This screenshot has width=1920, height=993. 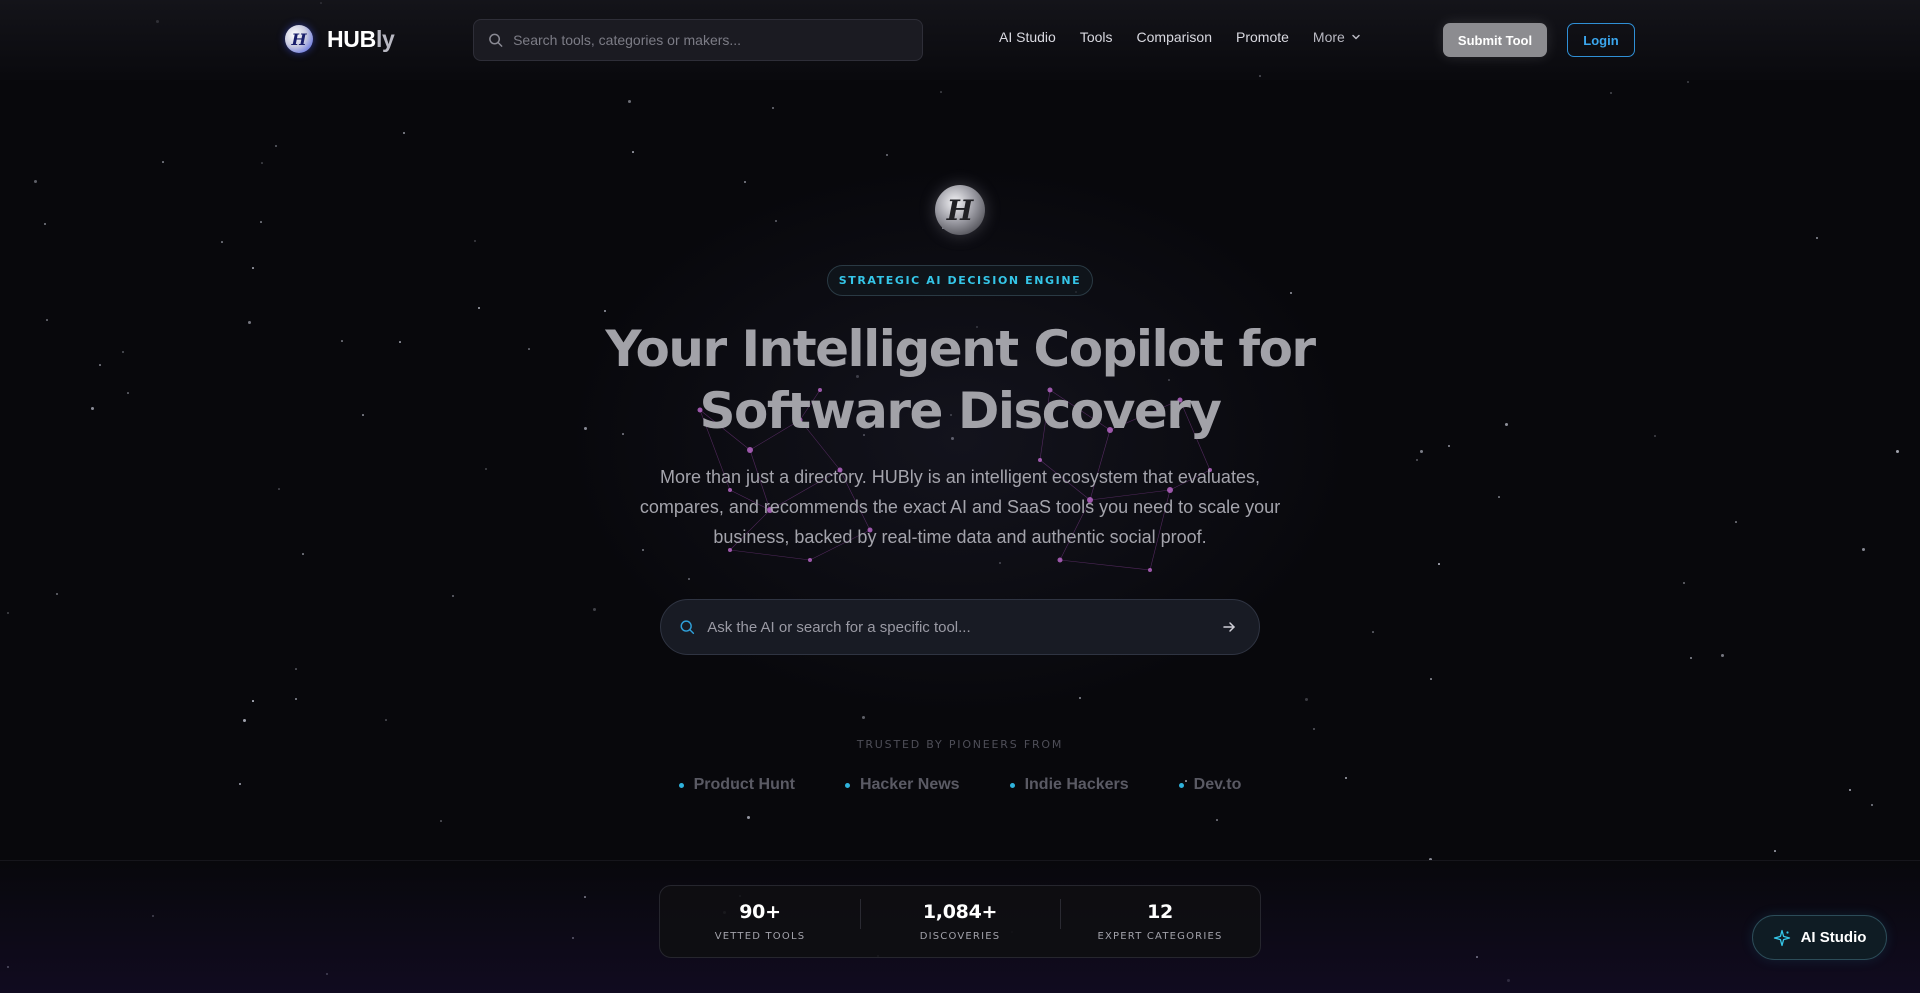 I want to click on nav-link-tools: Tools, so click(x=1096, y=37).